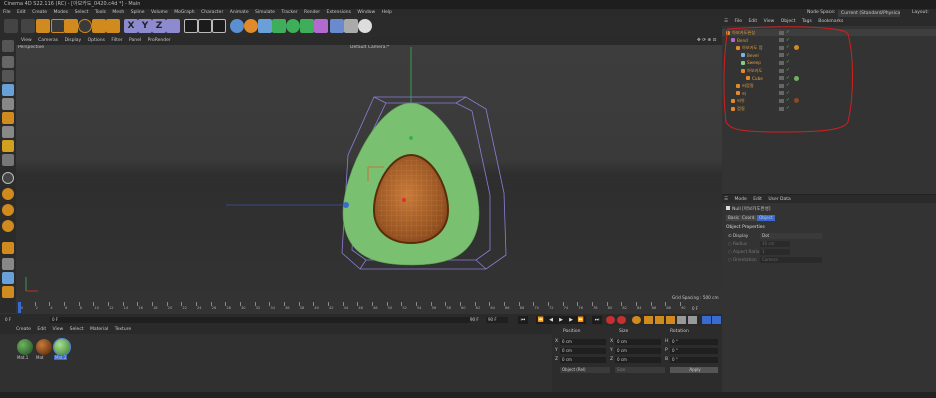  I want to click on preview-end-field: 90 F, so click(497, 320).